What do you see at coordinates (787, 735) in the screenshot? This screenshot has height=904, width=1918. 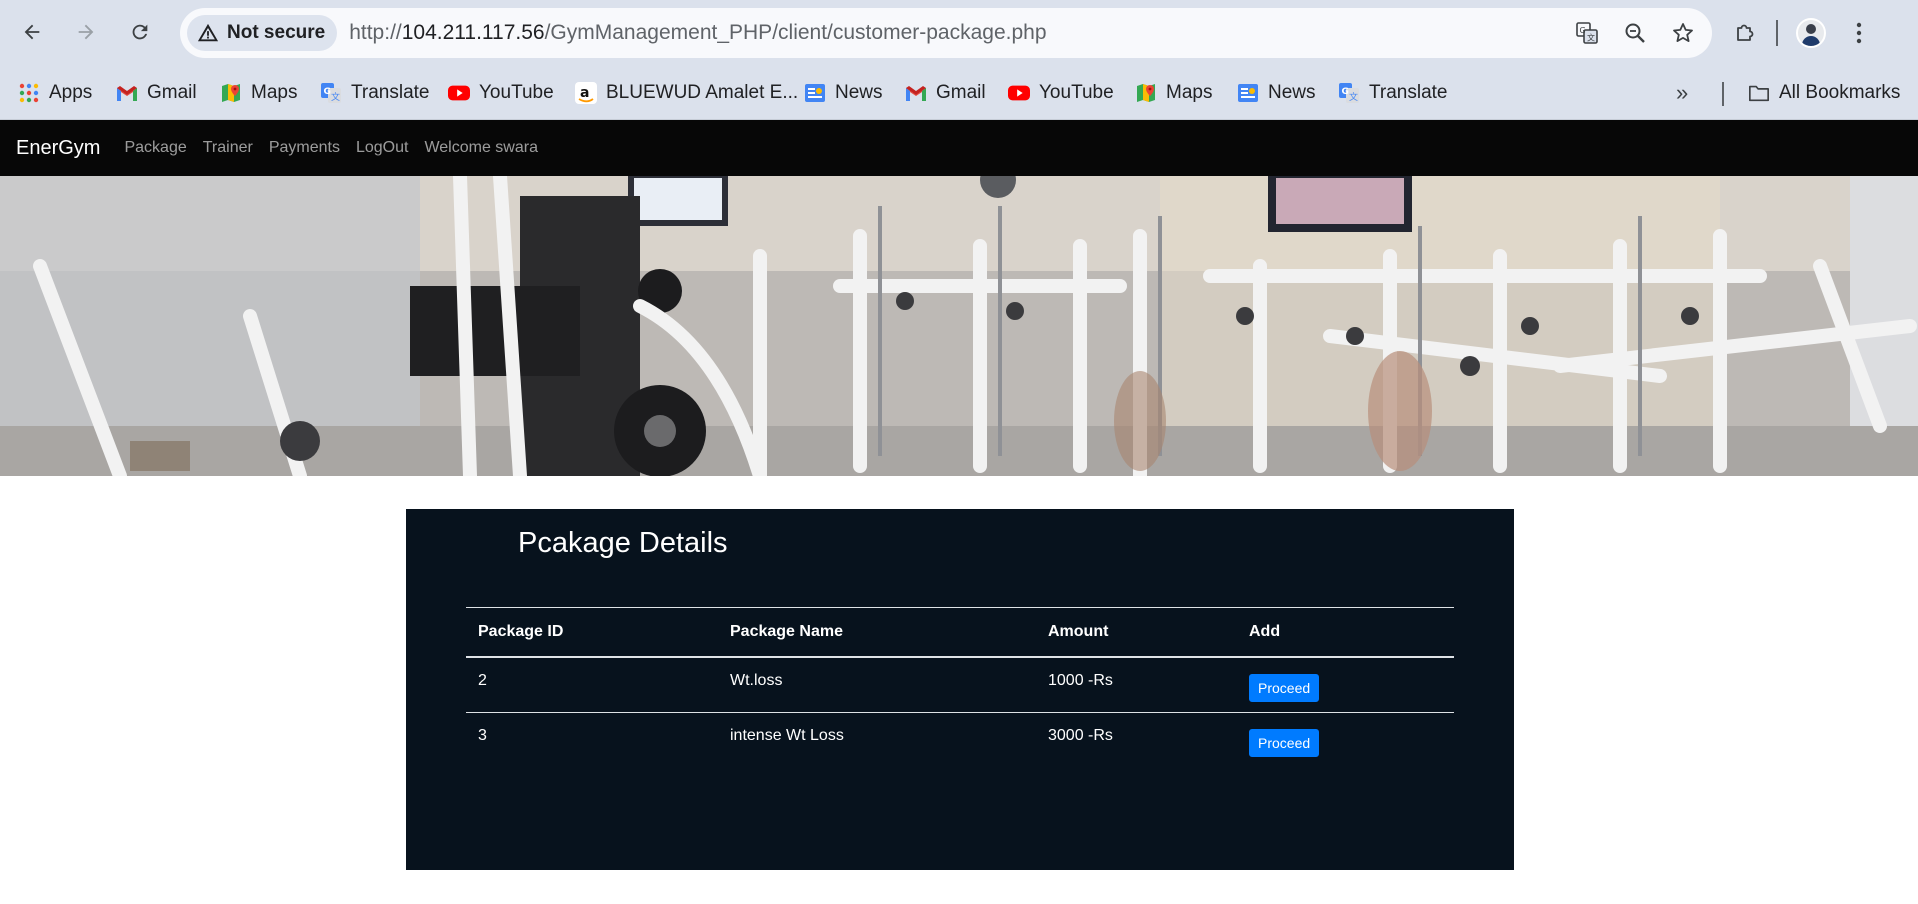 I see `cell-package-name: intense Wt Loss` at bounding box center [787, 735].